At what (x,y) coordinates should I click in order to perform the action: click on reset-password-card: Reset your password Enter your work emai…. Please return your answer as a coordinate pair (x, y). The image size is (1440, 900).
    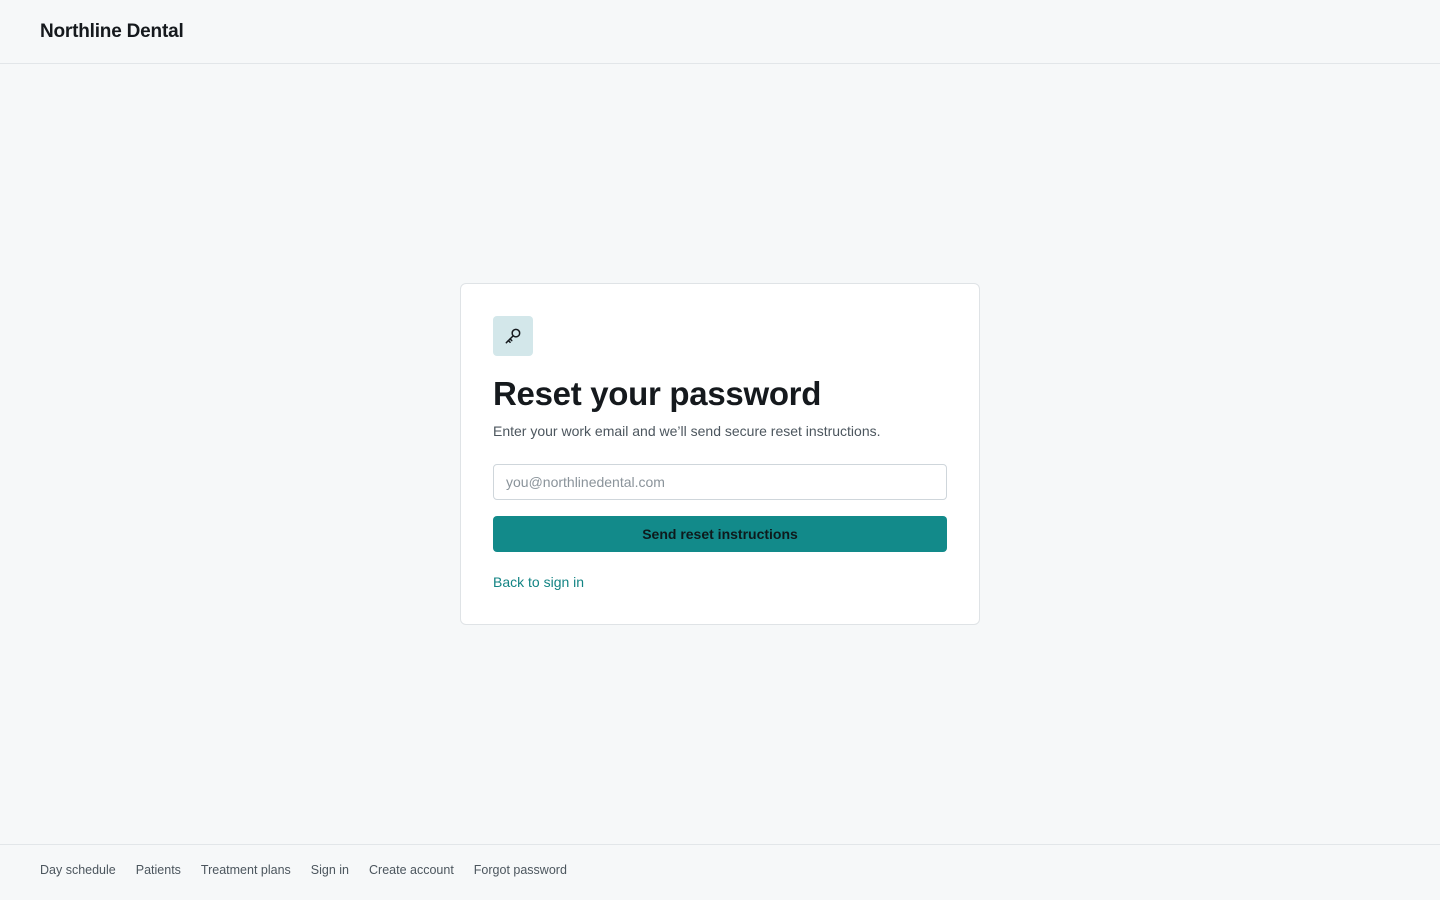
    Looking at the image, I should click on (720, 454).